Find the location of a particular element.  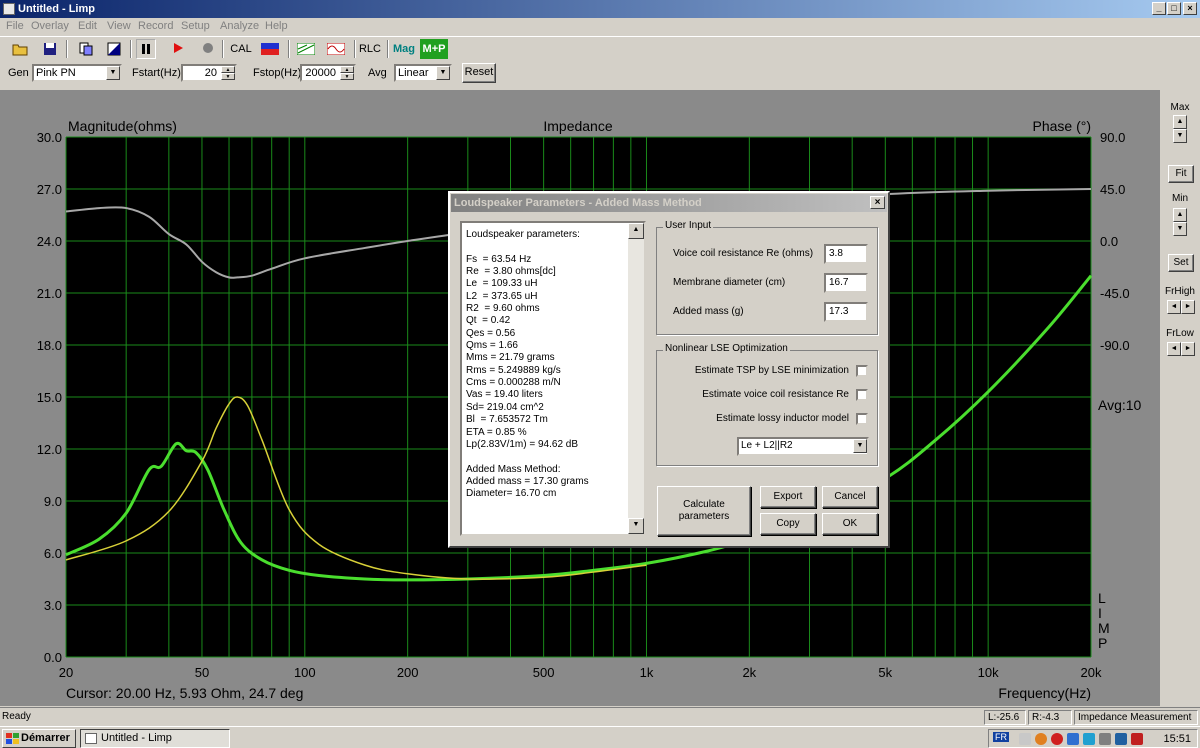

inductor-model-select: Le + L2||R2 ▼ is located at coordinates (803, 446).